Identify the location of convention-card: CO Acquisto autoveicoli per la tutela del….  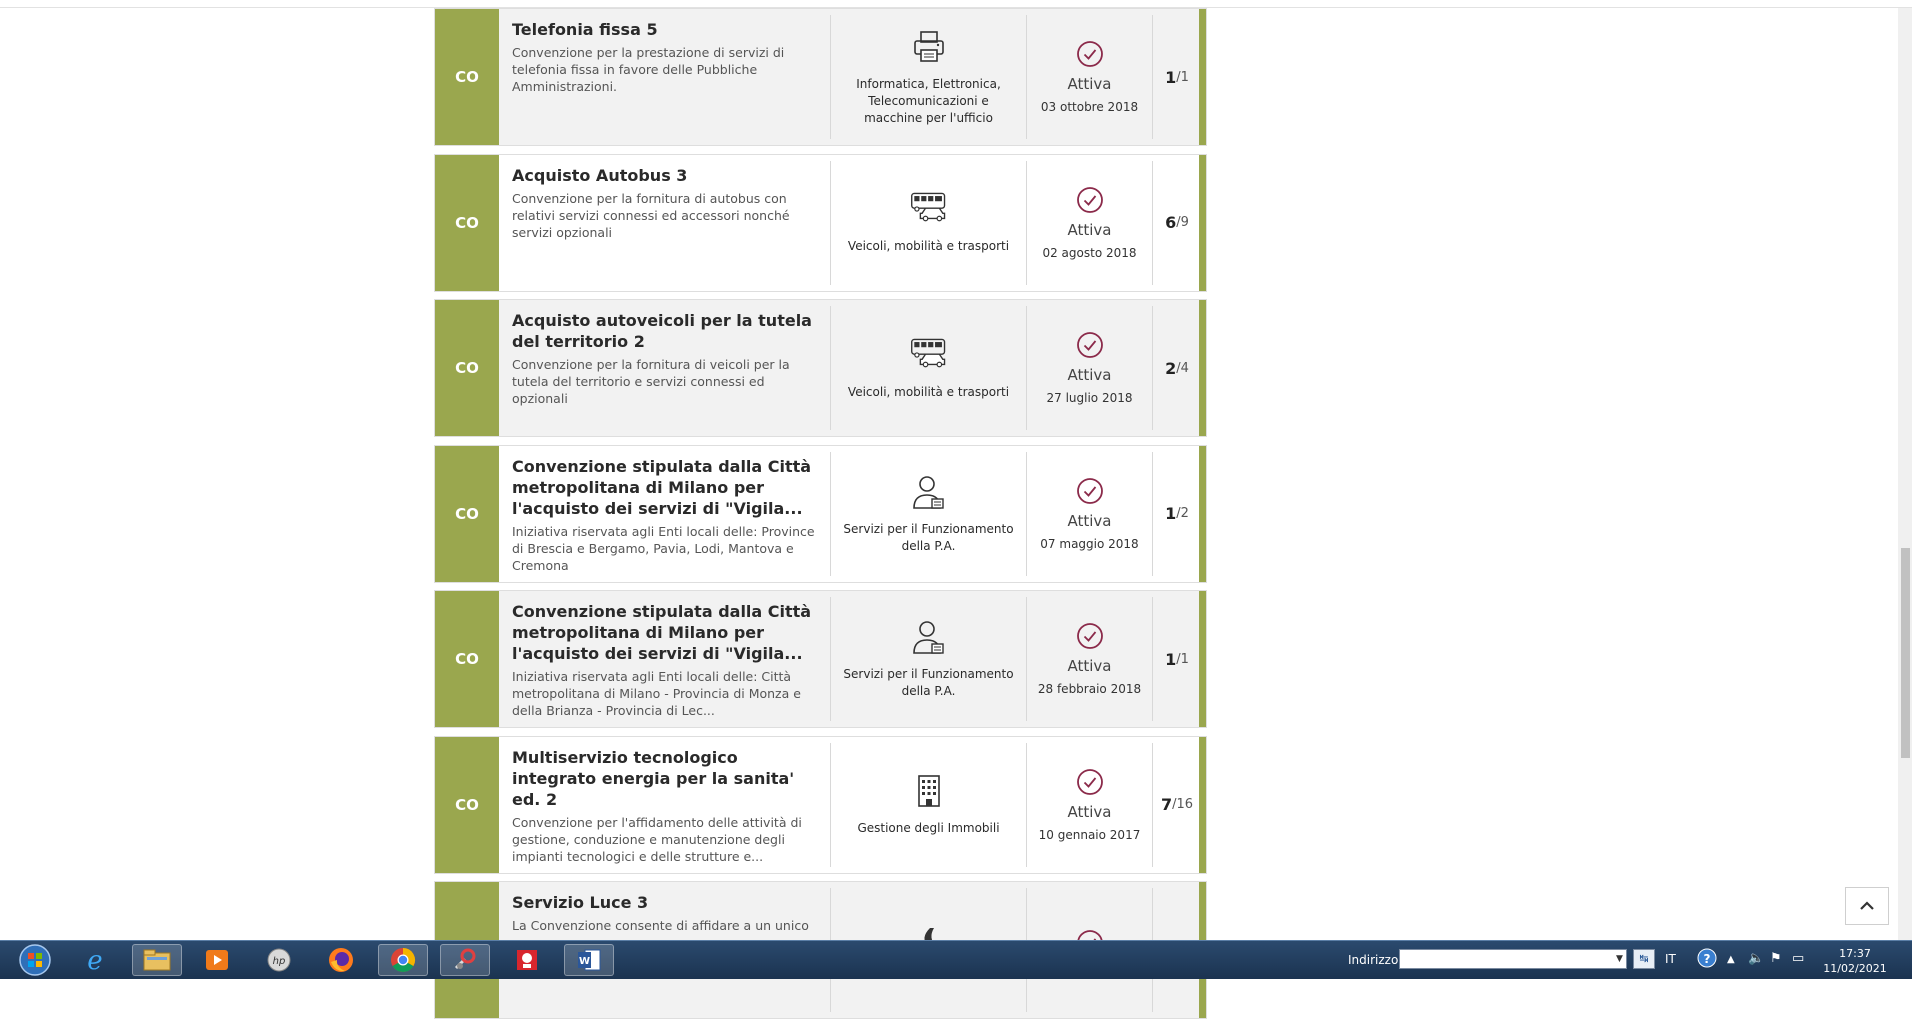
(820, 368).